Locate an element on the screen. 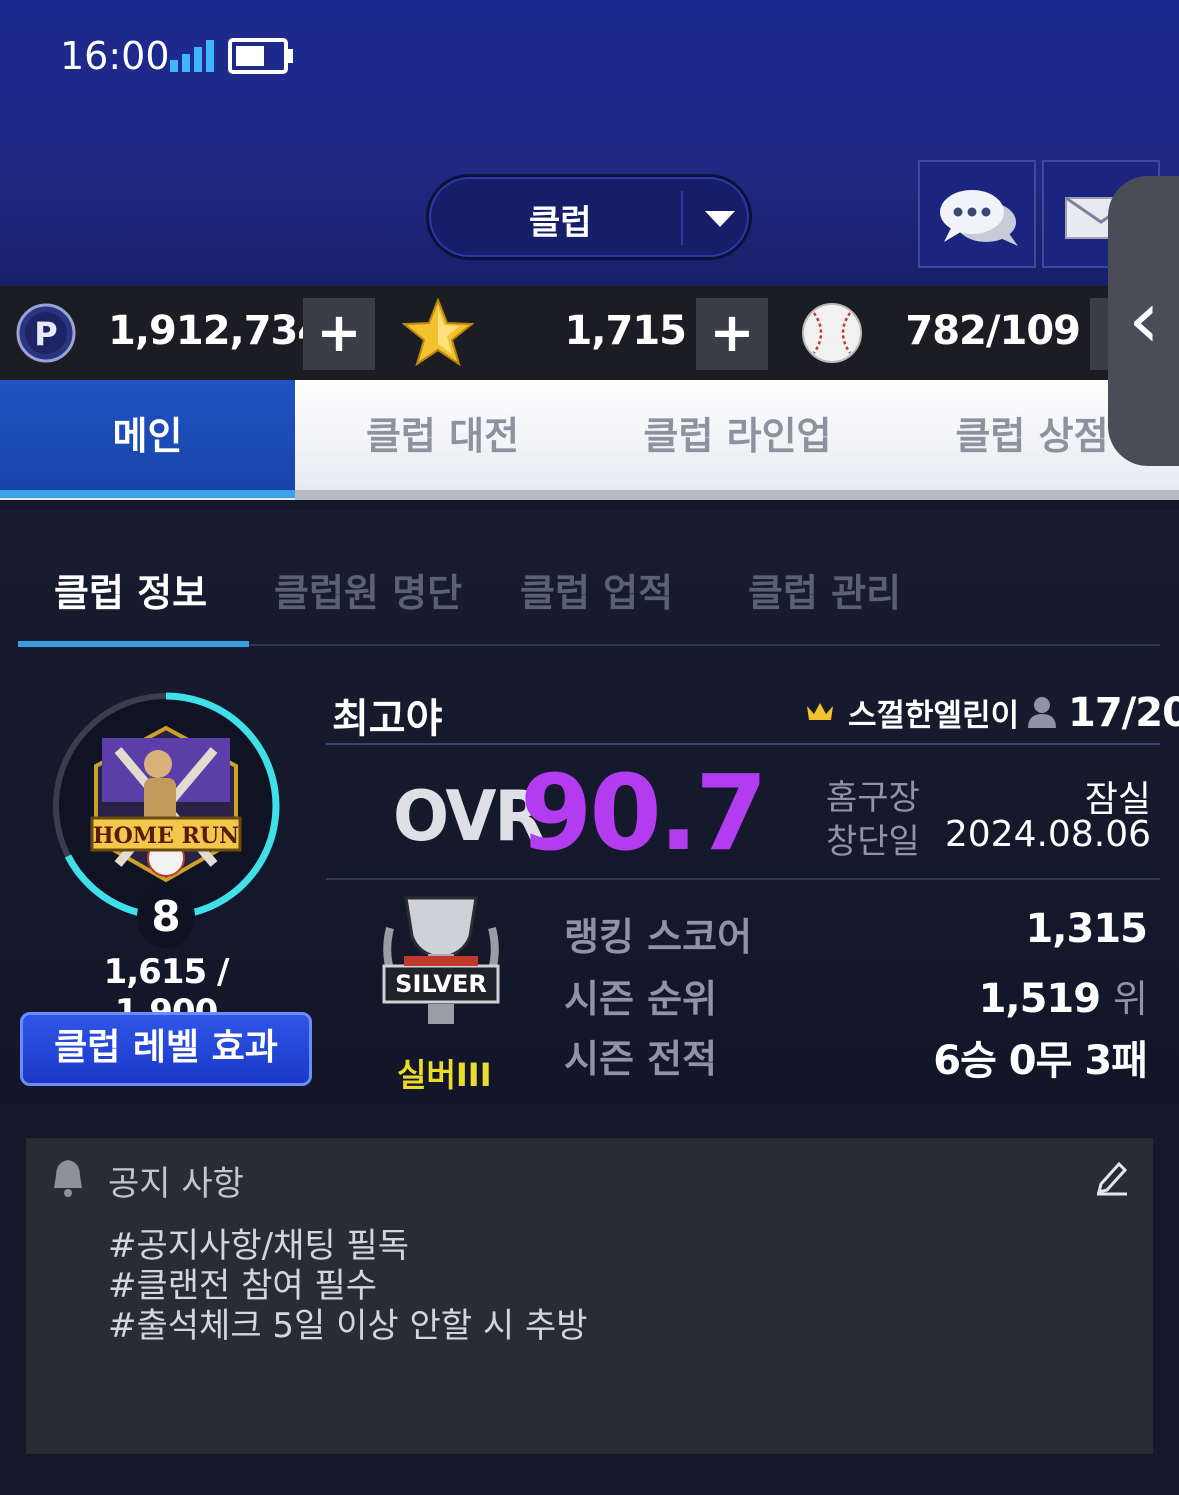  chat-button is located at coordinates (977, 214).